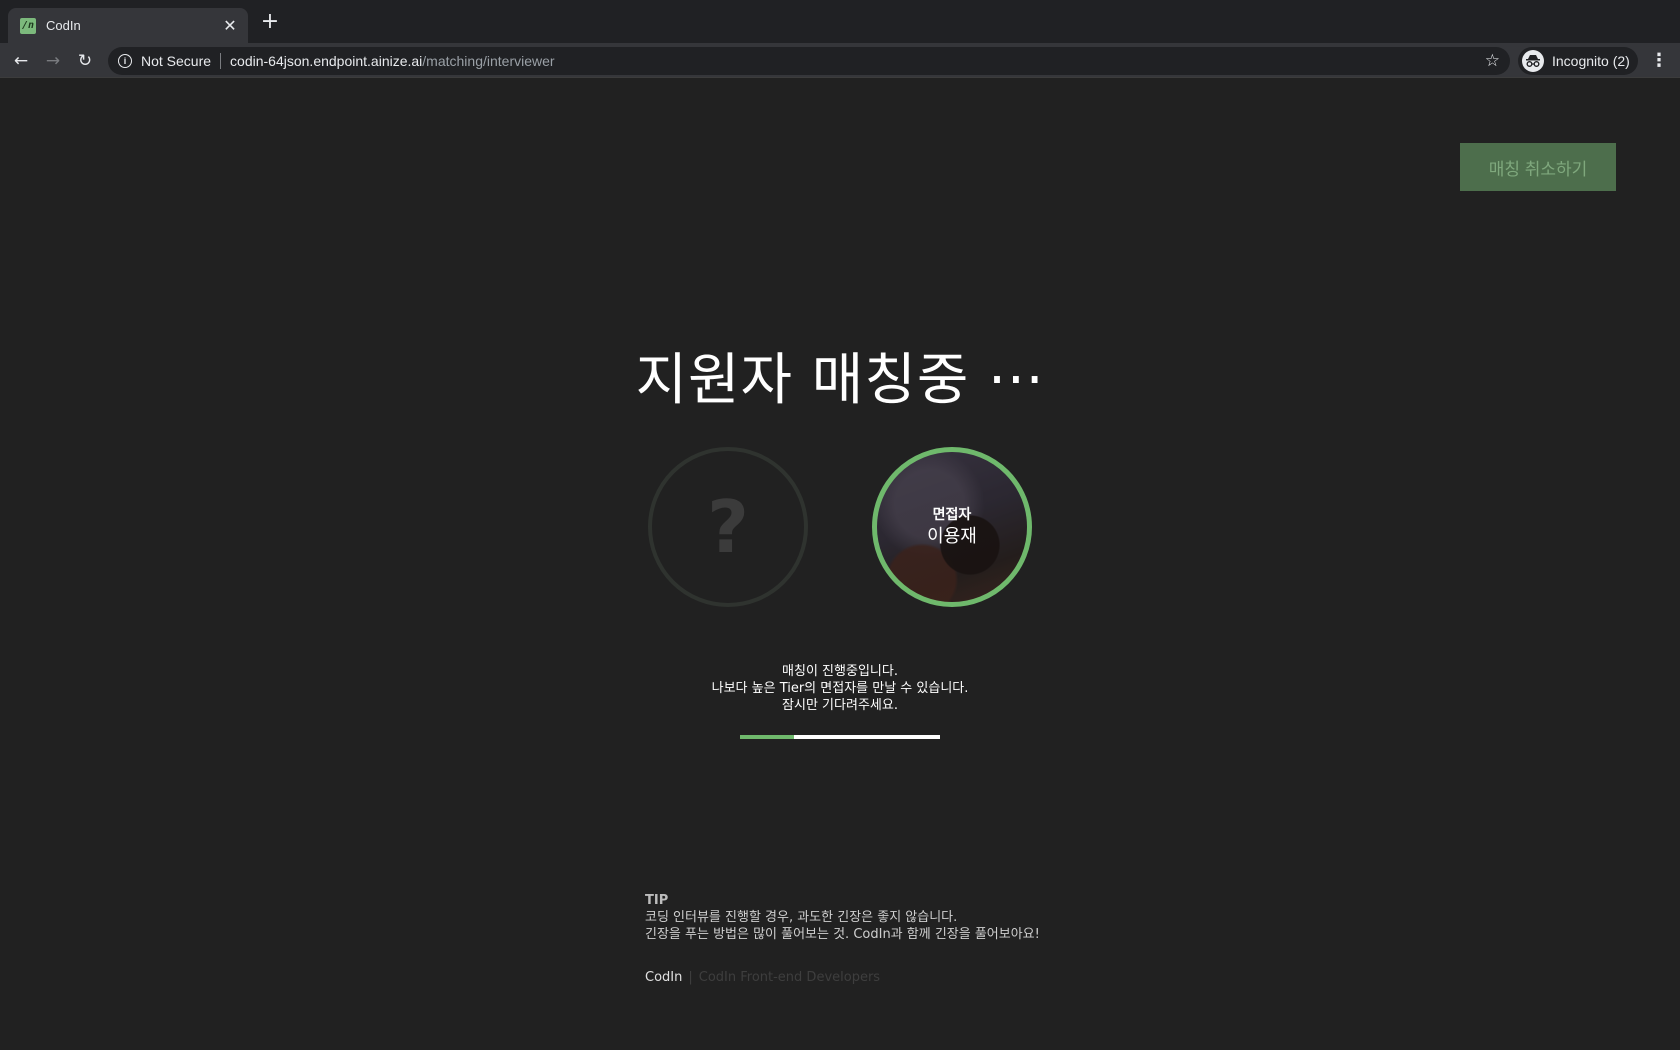 The width and height of the screenshot is (1680, 1050). What do you see at coordinates (488, 61) in the screenshot?
I see `url-path: /matching/interviewer` at bounding box center [488, 61].